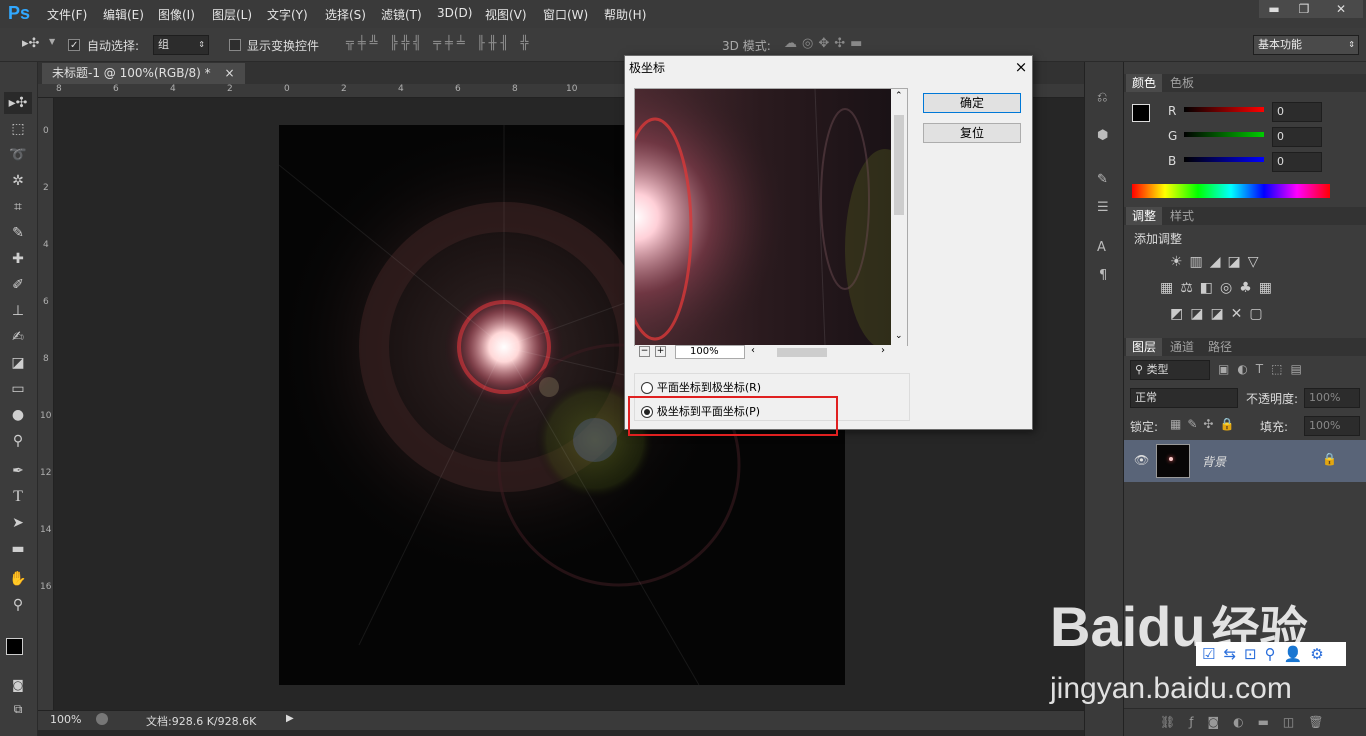 The image size is (1366, 736). What do you see at coordinates (345, 14) in the screenshot?
I see `menu-select: 选择(S)` at bounding box center [345, 14].